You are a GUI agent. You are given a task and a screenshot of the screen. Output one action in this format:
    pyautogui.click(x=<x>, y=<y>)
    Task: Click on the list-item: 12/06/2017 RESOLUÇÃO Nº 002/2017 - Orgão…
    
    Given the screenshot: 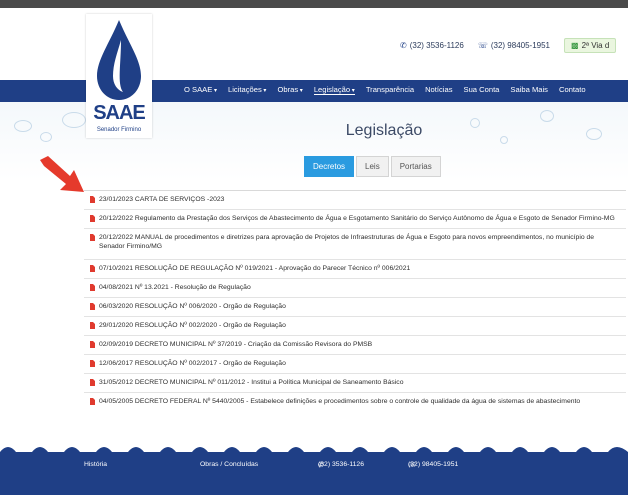 What is the action you would take?
    pyautogui.click(x=355, y=363)
    